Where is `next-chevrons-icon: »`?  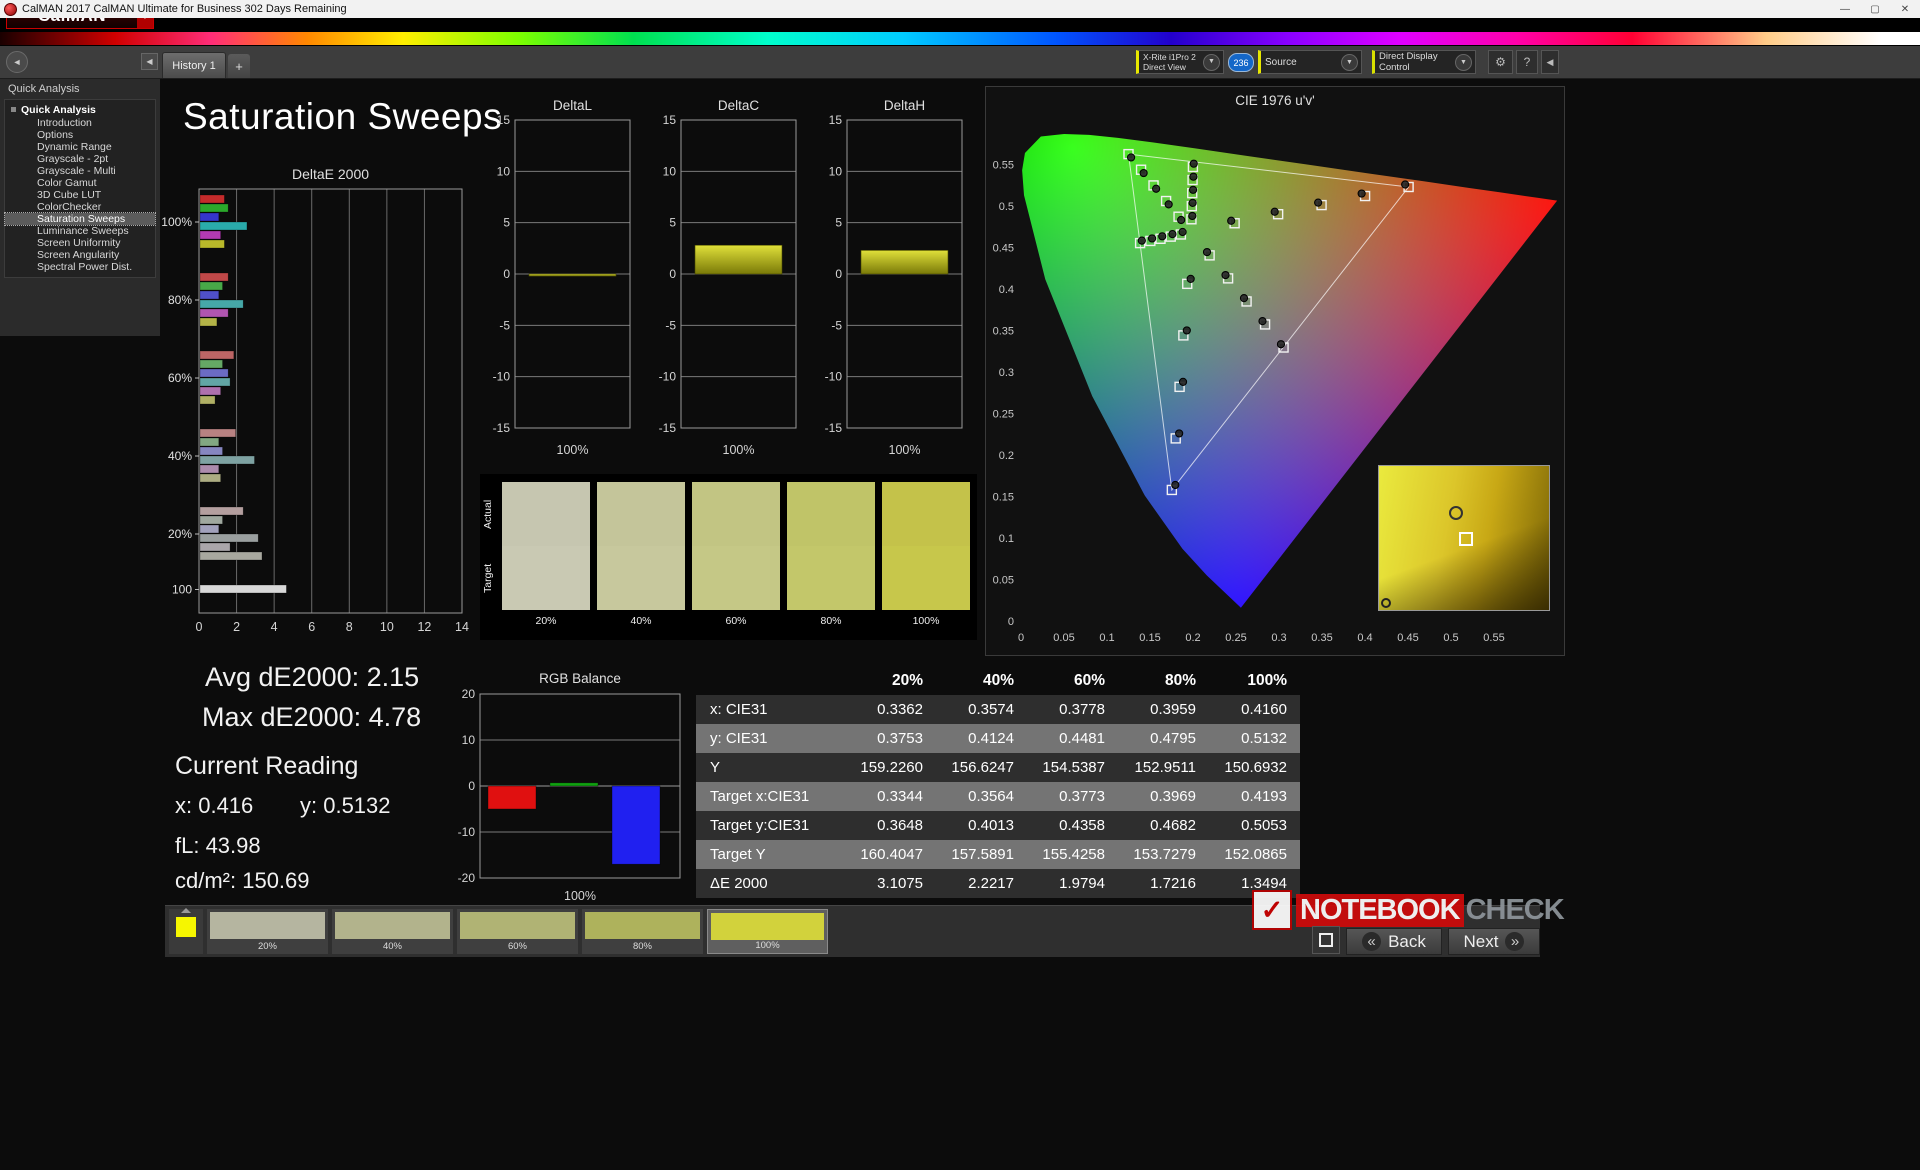
next-chevrons-icon: » is located at coordinates (1515, 941).